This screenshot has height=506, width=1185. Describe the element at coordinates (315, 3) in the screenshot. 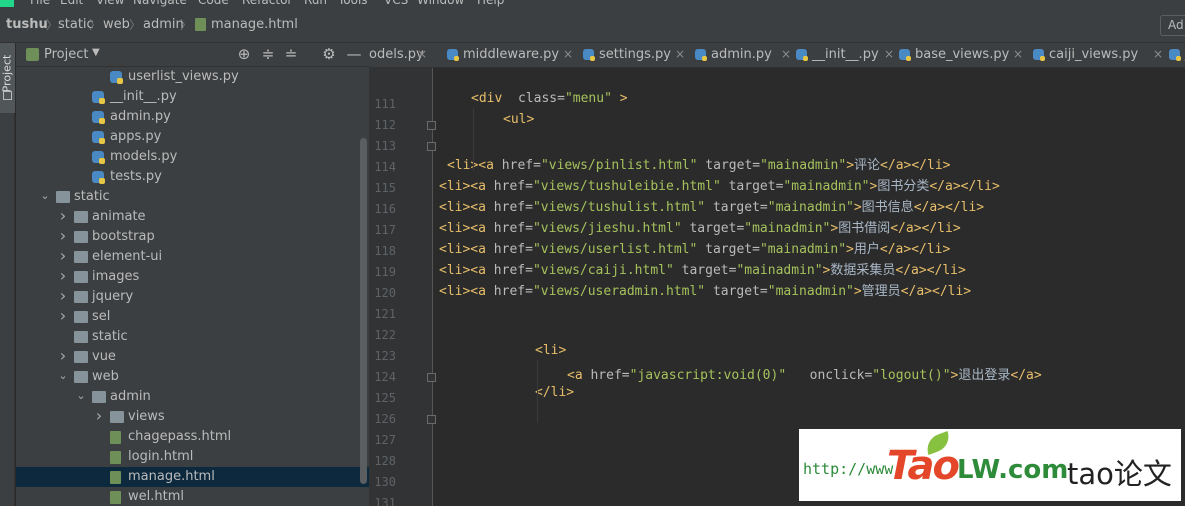

I see `menu-item-run: Run` at that location.